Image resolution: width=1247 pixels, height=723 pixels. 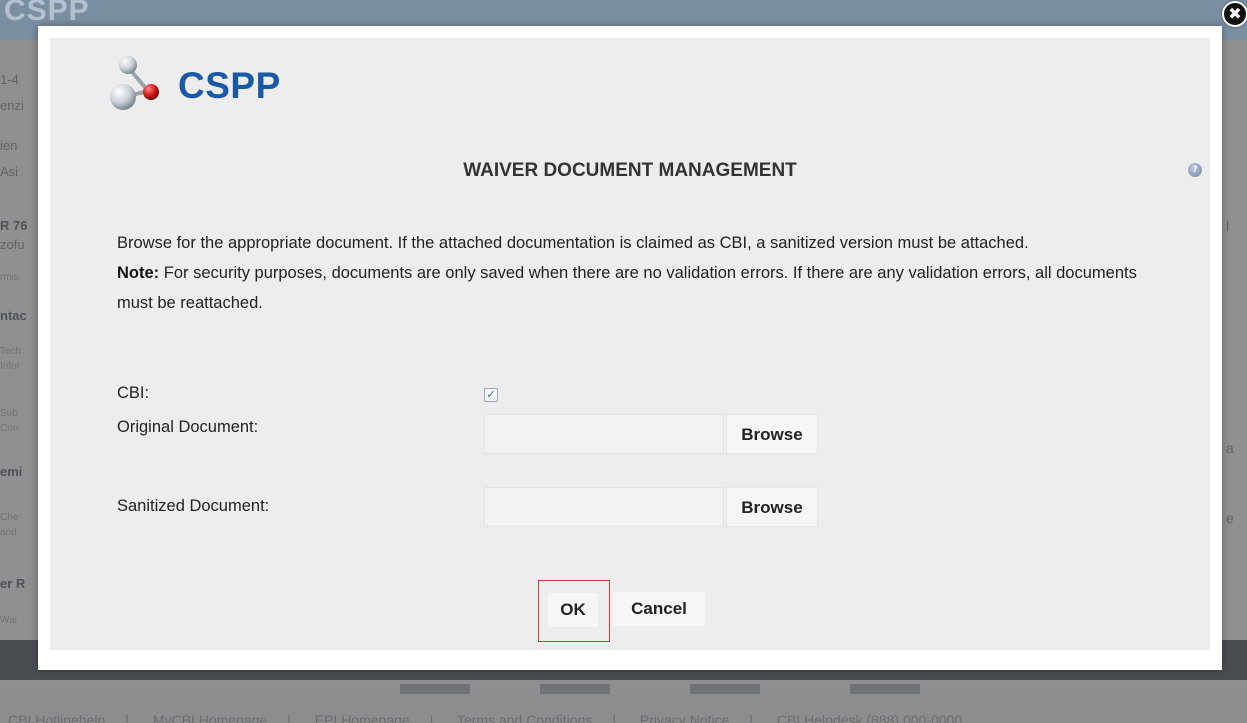 What do you see at coordinates (133, 393) in the screenshot?
I see `cbi-label: CBI:` at bounding box center [133, 393].